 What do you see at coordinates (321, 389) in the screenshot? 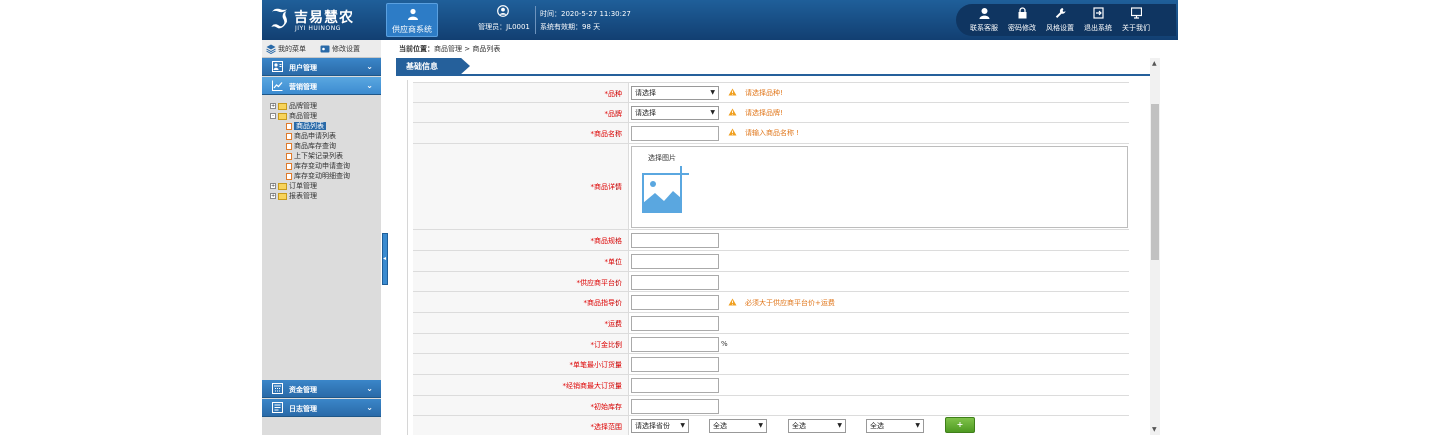
I see `sidebar-section-fund-management: 资金管理 ⌄` at bounding box center [321, 389].